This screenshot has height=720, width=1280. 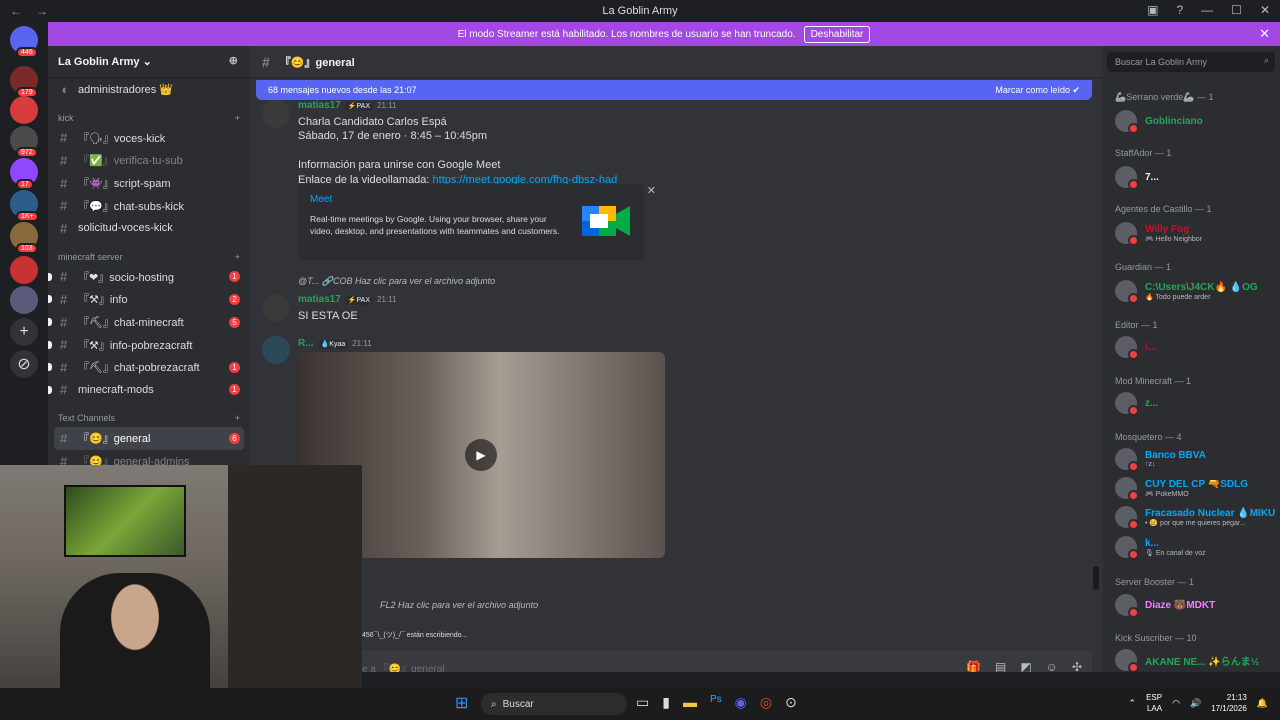 I want to click on discord-icon: ◉, so click(x=741, y=702).